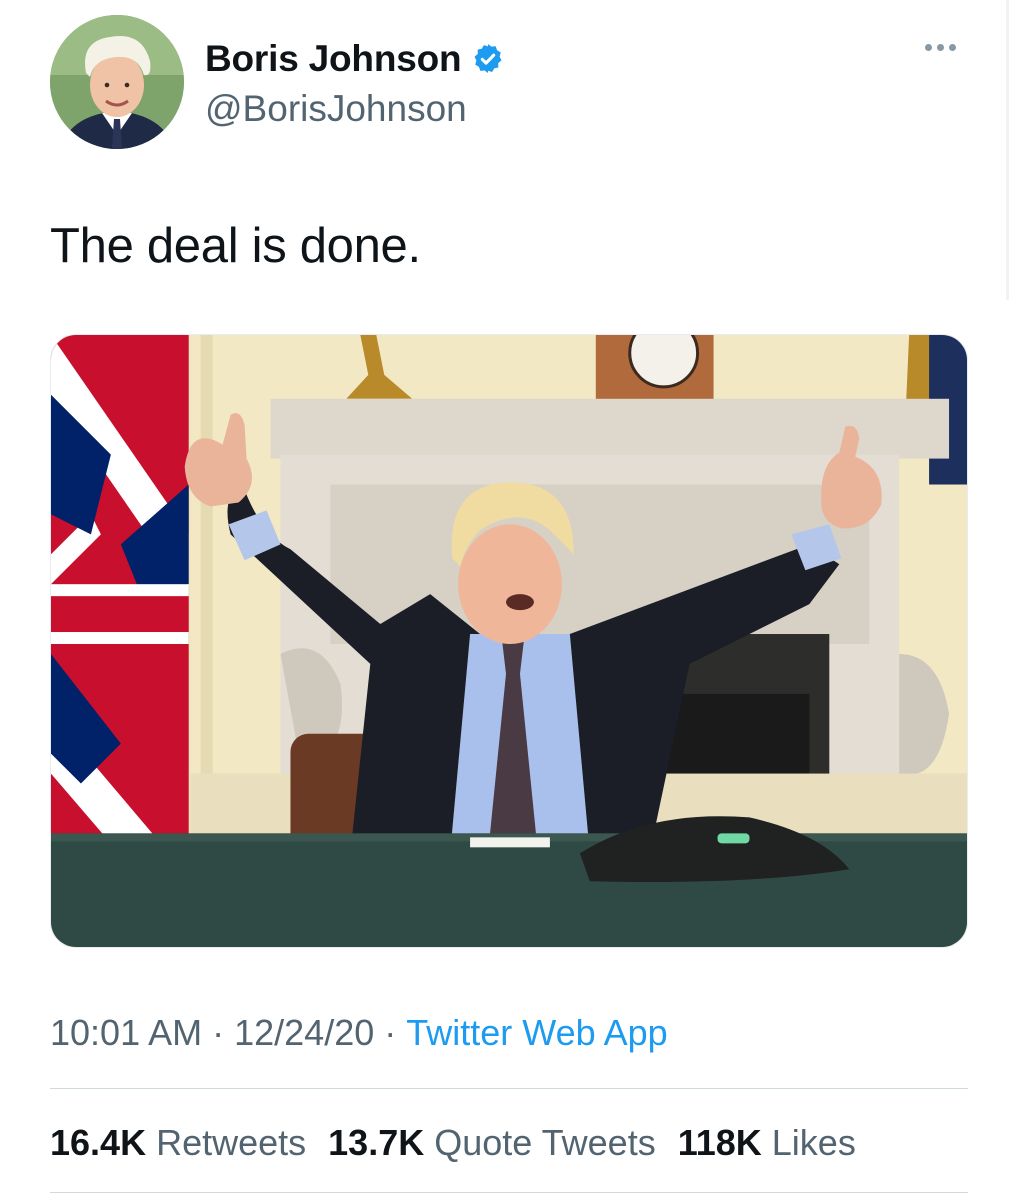 This screenshot has height=1200, width=1018. What do you see at coordinates (126, 1032) in the screenshot?
I see `tweet-time: 10:01 AM` at bounding box center [126, 1032].